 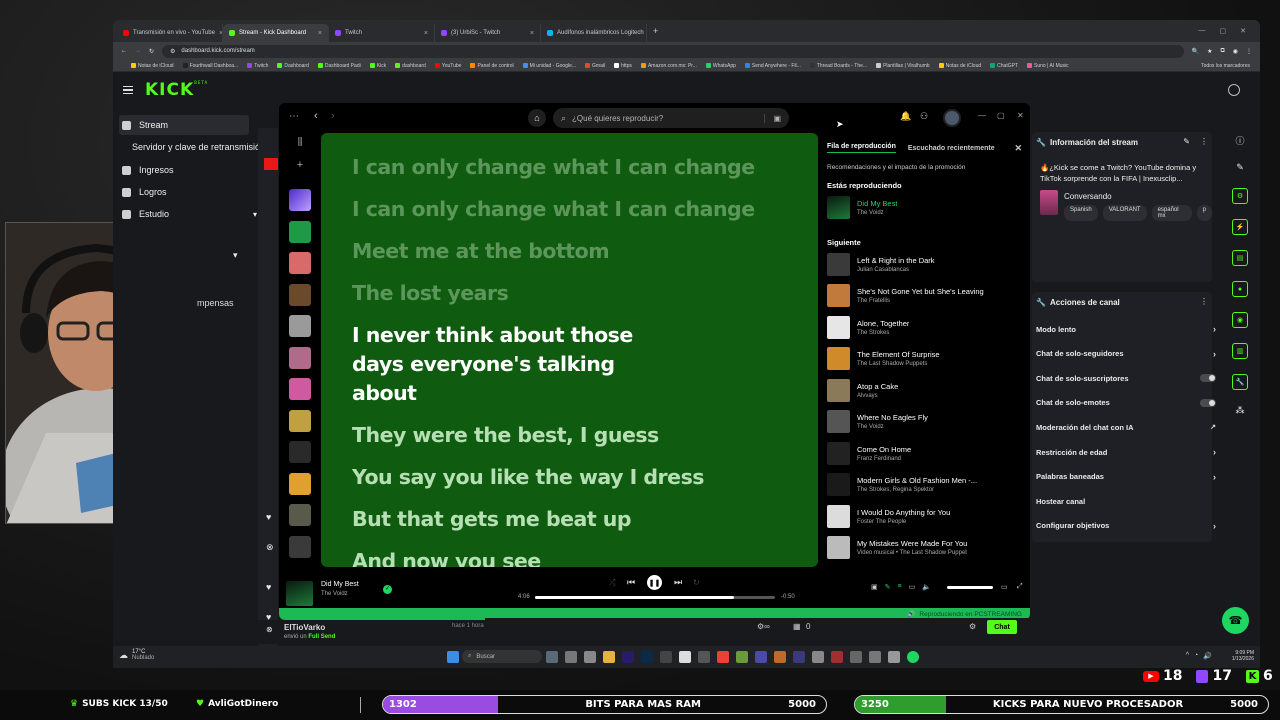 What do you see at coordinates (1187, 656) in the screenshot?
I see `chevron-up-icon: ^` at bounding box center [1187, 656].